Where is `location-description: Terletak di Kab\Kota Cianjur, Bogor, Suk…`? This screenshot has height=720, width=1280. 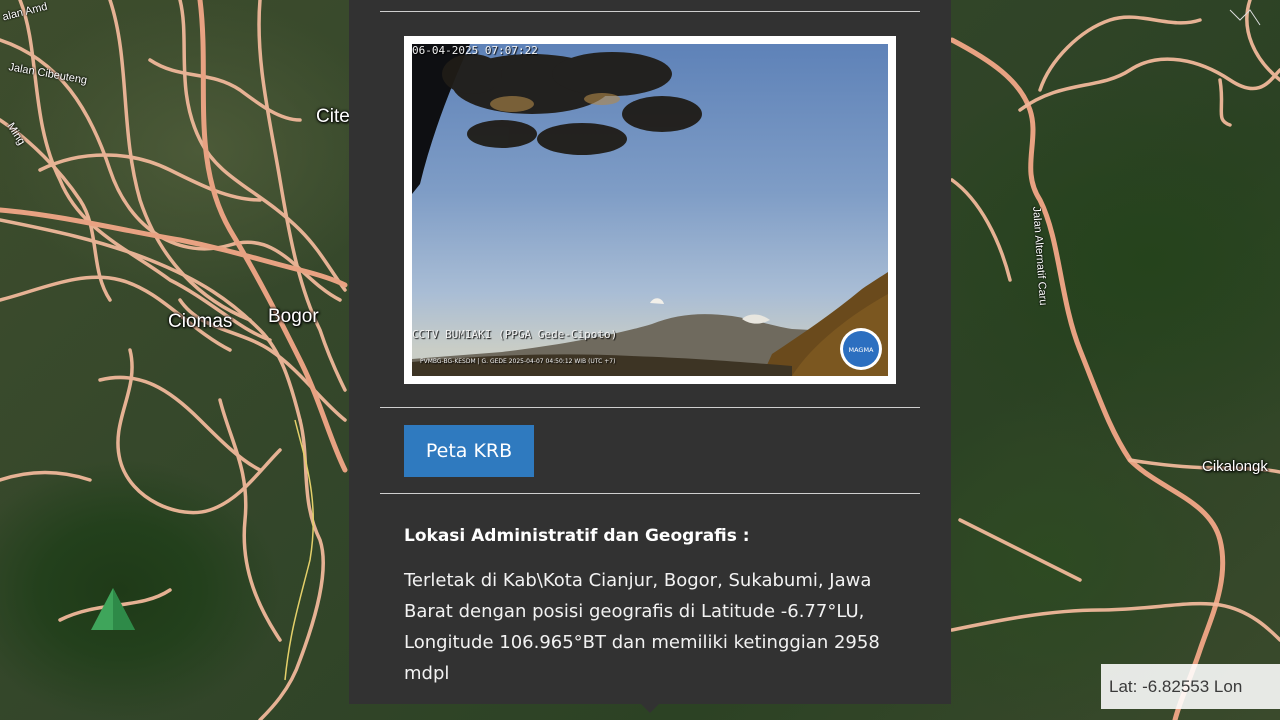 location-description: Terletak di Kab\Kota Cianjur, Bogor, Suk… is located at coordinates (642, 627).